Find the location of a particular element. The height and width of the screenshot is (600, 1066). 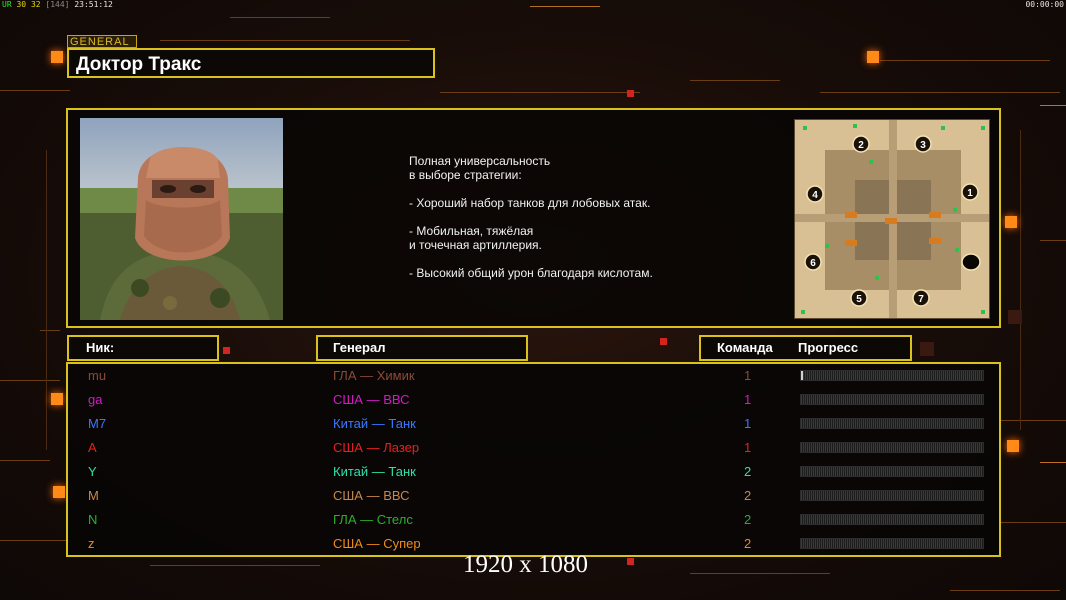

description-line: в выборе стратегии: is located at coordinates (465, 175).